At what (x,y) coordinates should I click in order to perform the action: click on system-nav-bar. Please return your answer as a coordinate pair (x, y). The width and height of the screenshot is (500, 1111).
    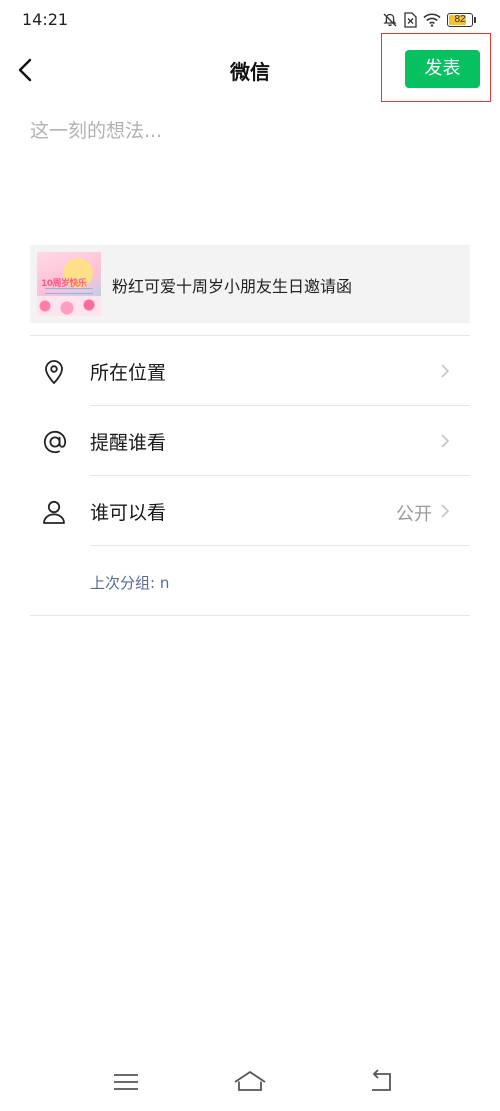
    Looking at the image, I should click on (250, 1083).